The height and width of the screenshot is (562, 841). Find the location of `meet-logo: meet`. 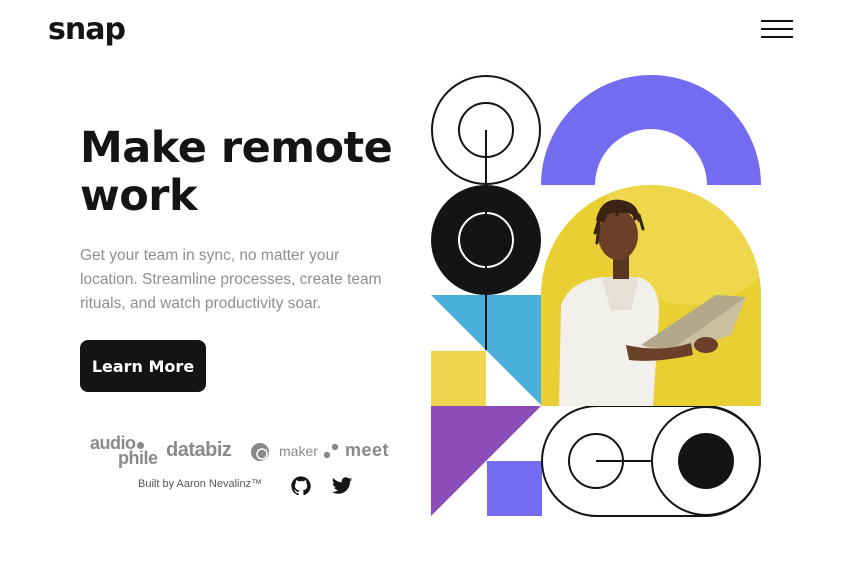

meet-logo: meet is located at coordinates (367, 450).